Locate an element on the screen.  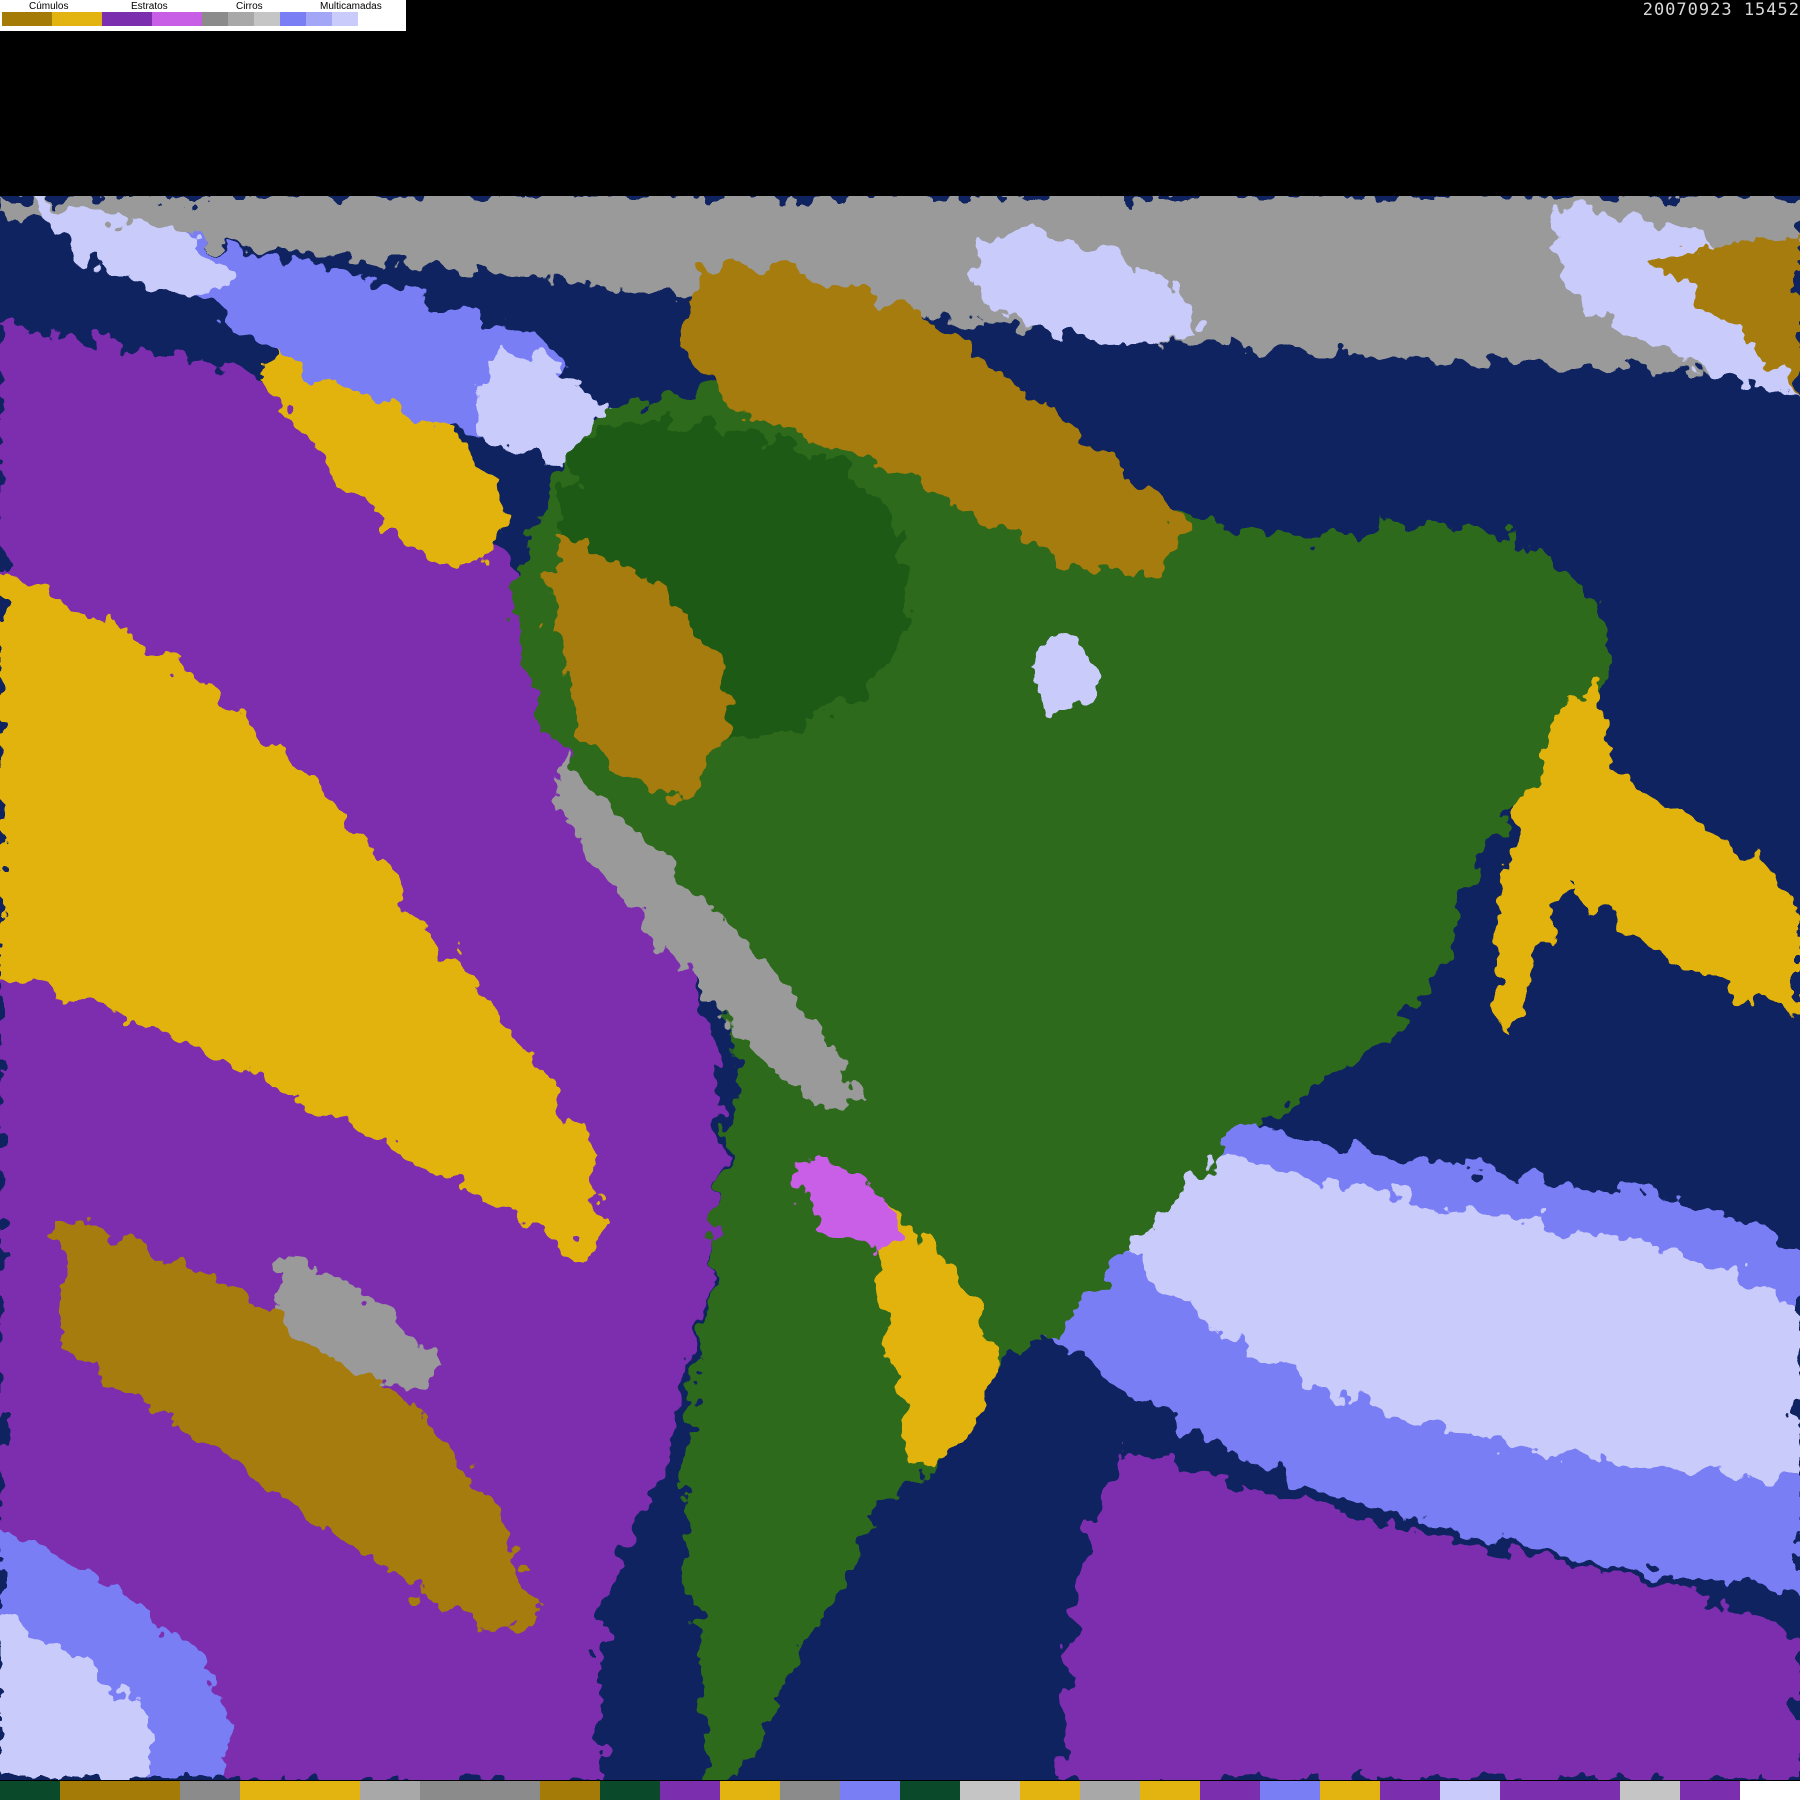
legend-label-multilayer: Multicamadas is located at coordinates (351, 6).